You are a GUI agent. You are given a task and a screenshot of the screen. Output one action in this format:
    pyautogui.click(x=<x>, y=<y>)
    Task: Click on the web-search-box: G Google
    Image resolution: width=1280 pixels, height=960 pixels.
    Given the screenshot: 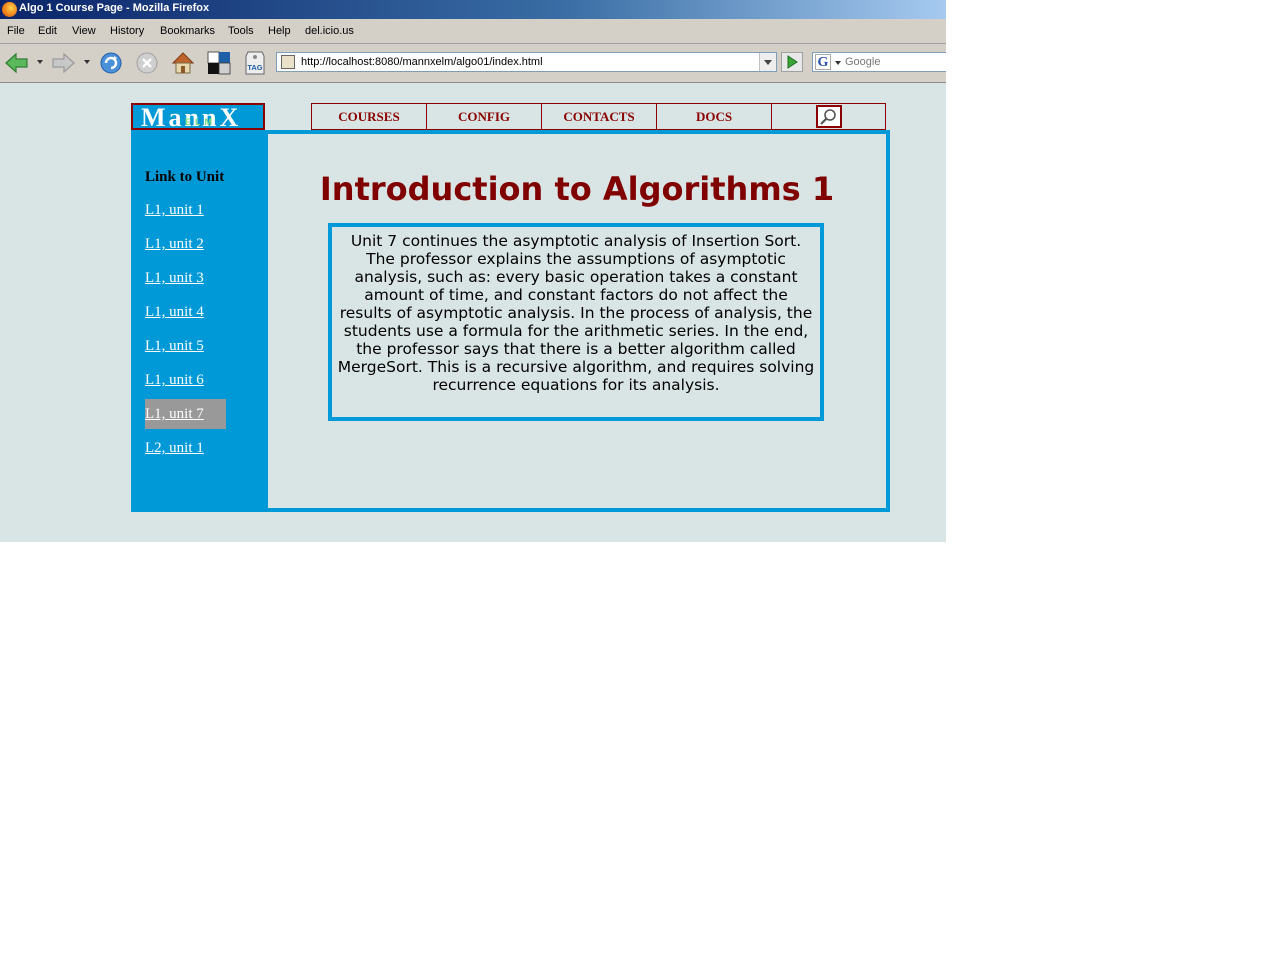 What is the action you would take?
    pyautogui.click(x=879, y=62)
    